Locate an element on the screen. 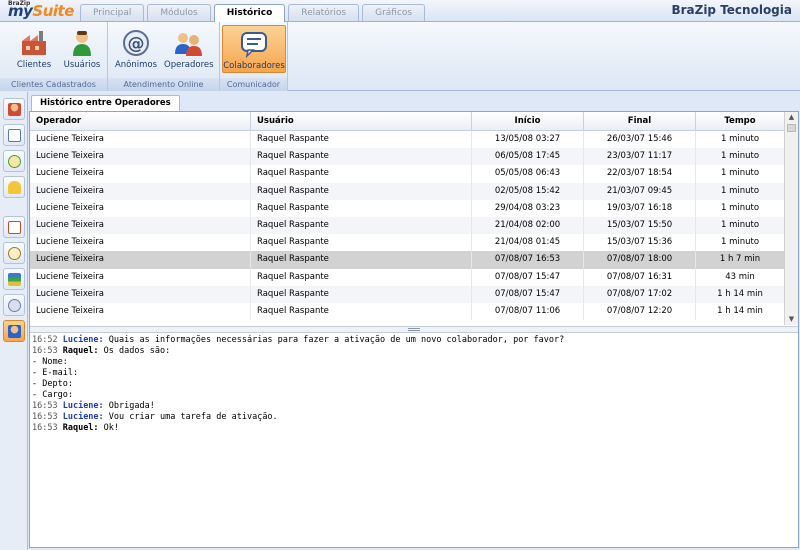 The height and width of the screenshot is (550, 800). cell-inicio: 29/04/08 03:23 is located at coordinates (528, 208).